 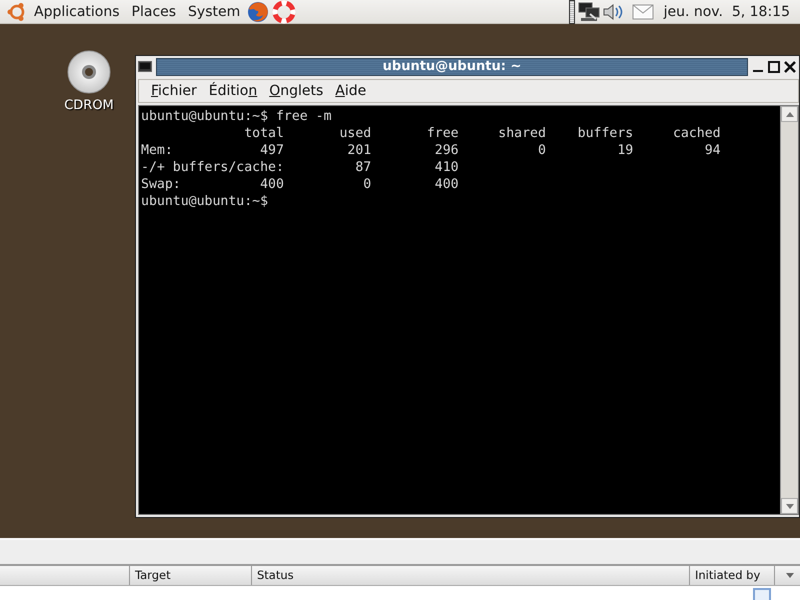 What do you see at coordinates (89, 105) in the screenshot?
I see `icon-label: CDROM` at bounding box center [89, 105].